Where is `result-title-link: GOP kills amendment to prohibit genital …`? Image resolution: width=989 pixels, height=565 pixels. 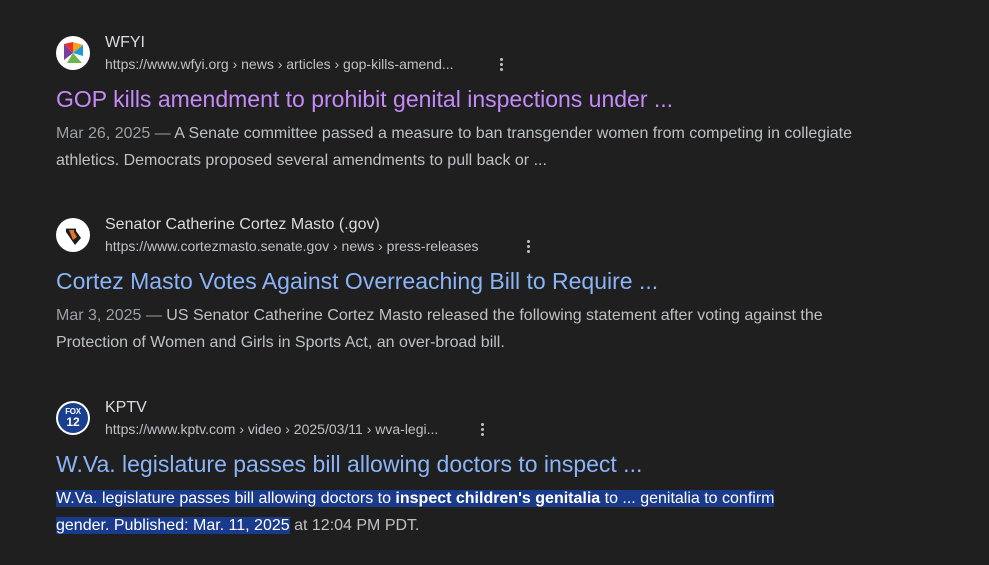
result-title-link: GOP kills amendment to prohibit genital … is located at coordinates (364, 99).